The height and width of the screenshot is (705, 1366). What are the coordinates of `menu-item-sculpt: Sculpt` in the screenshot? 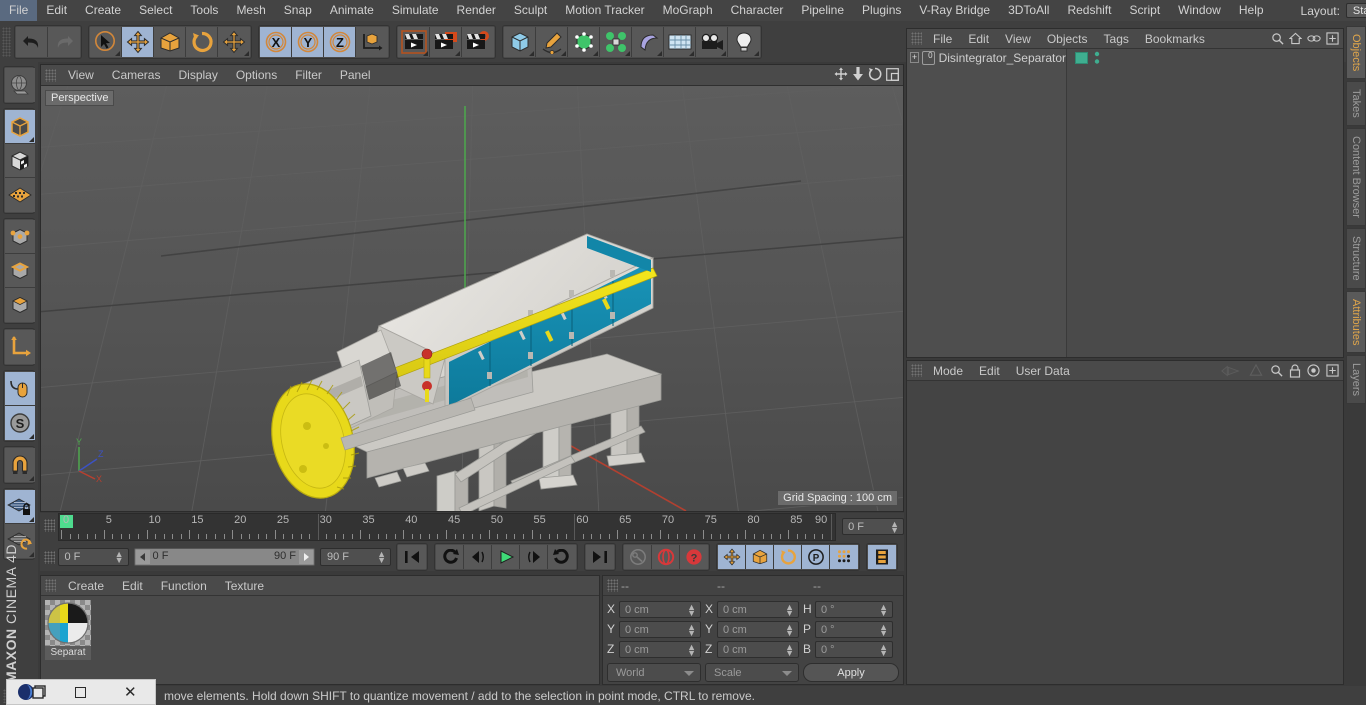 It's located at (530, 10).